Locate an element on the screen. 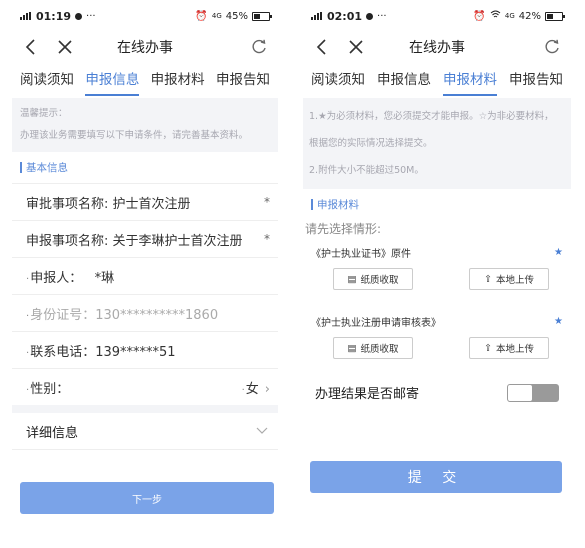 This screenshot has height=548, width=585. phone-label: 联系电话： is located at coordinates (63, 352).